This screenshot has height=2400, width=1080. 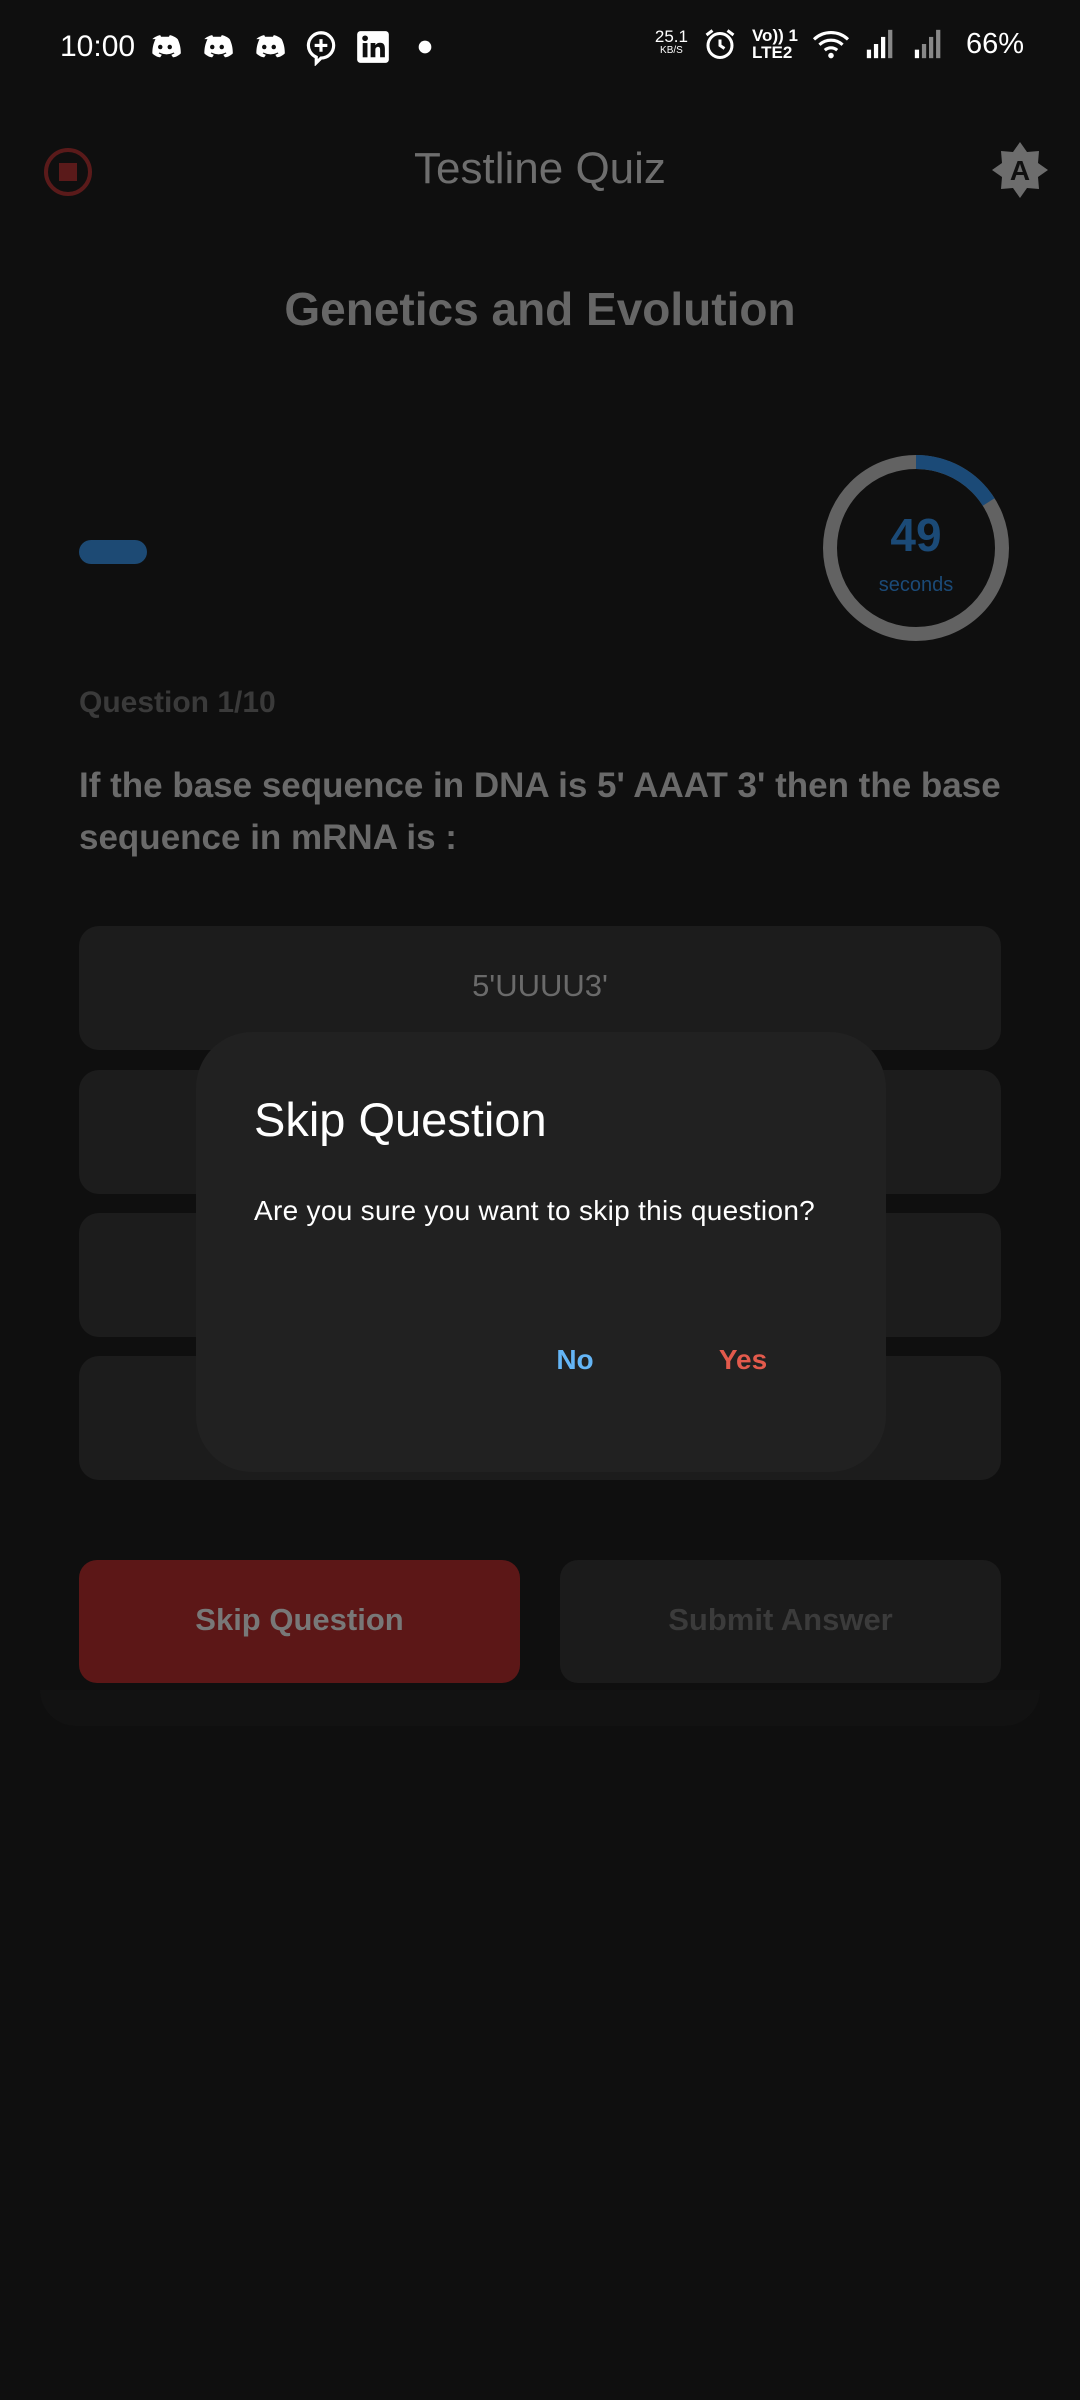 I want to click on quiz-topic: Genetics and Evolution, so click(x=540, y=309).